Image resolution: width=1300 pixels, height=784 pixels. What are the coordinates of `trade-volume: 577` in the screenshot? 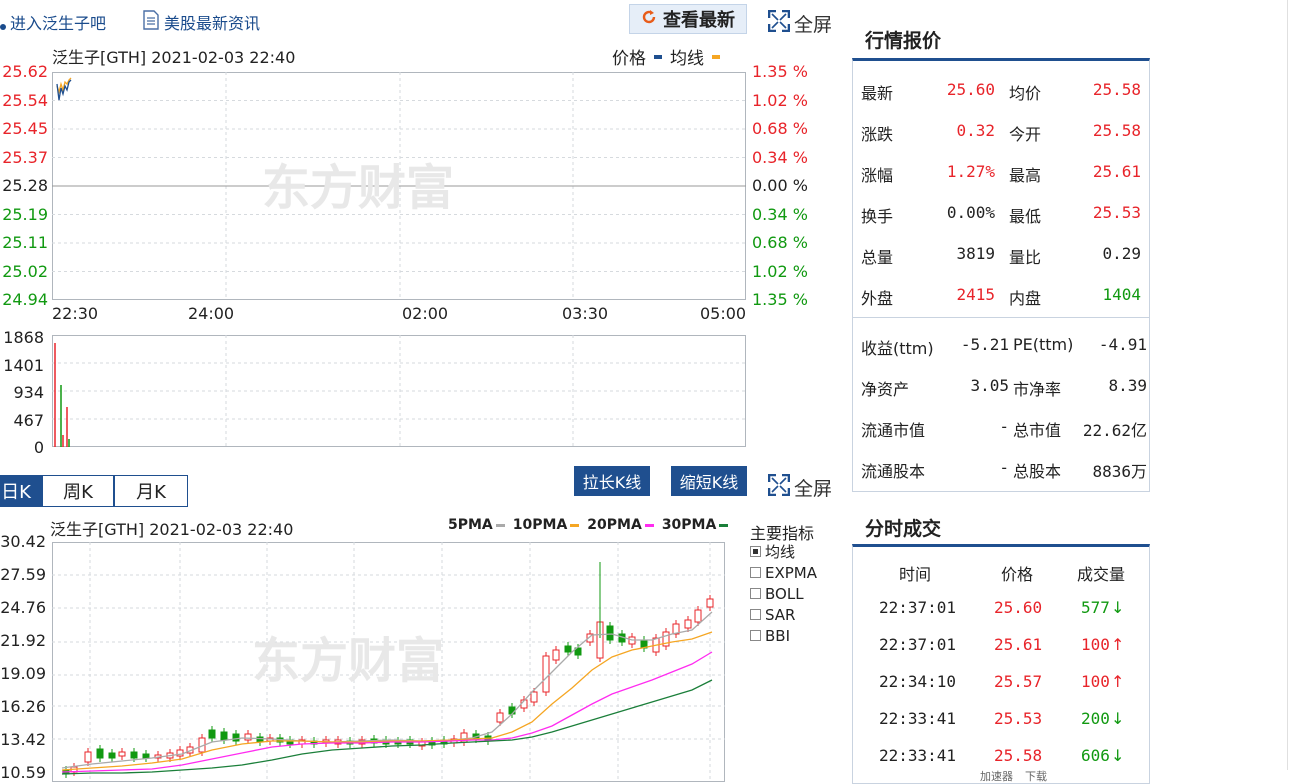 It's located at (1095, 607).